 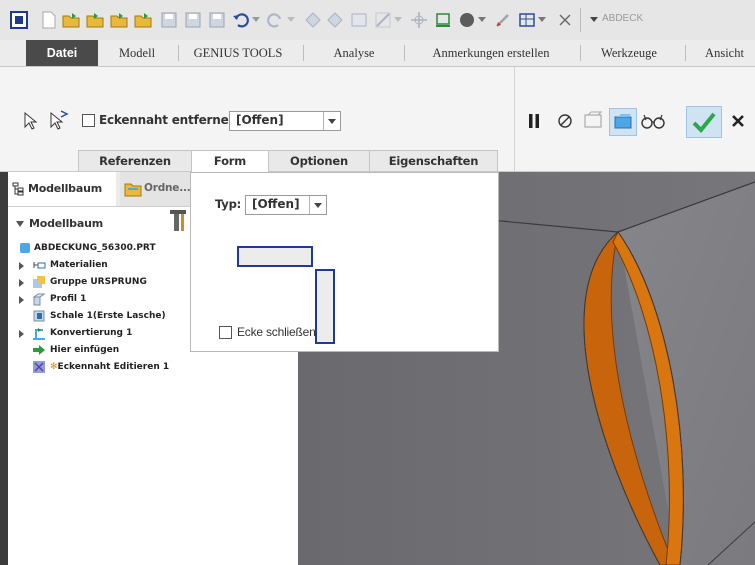 I want to click on sketch-dropdown-icon, so click(x=398, y=20).